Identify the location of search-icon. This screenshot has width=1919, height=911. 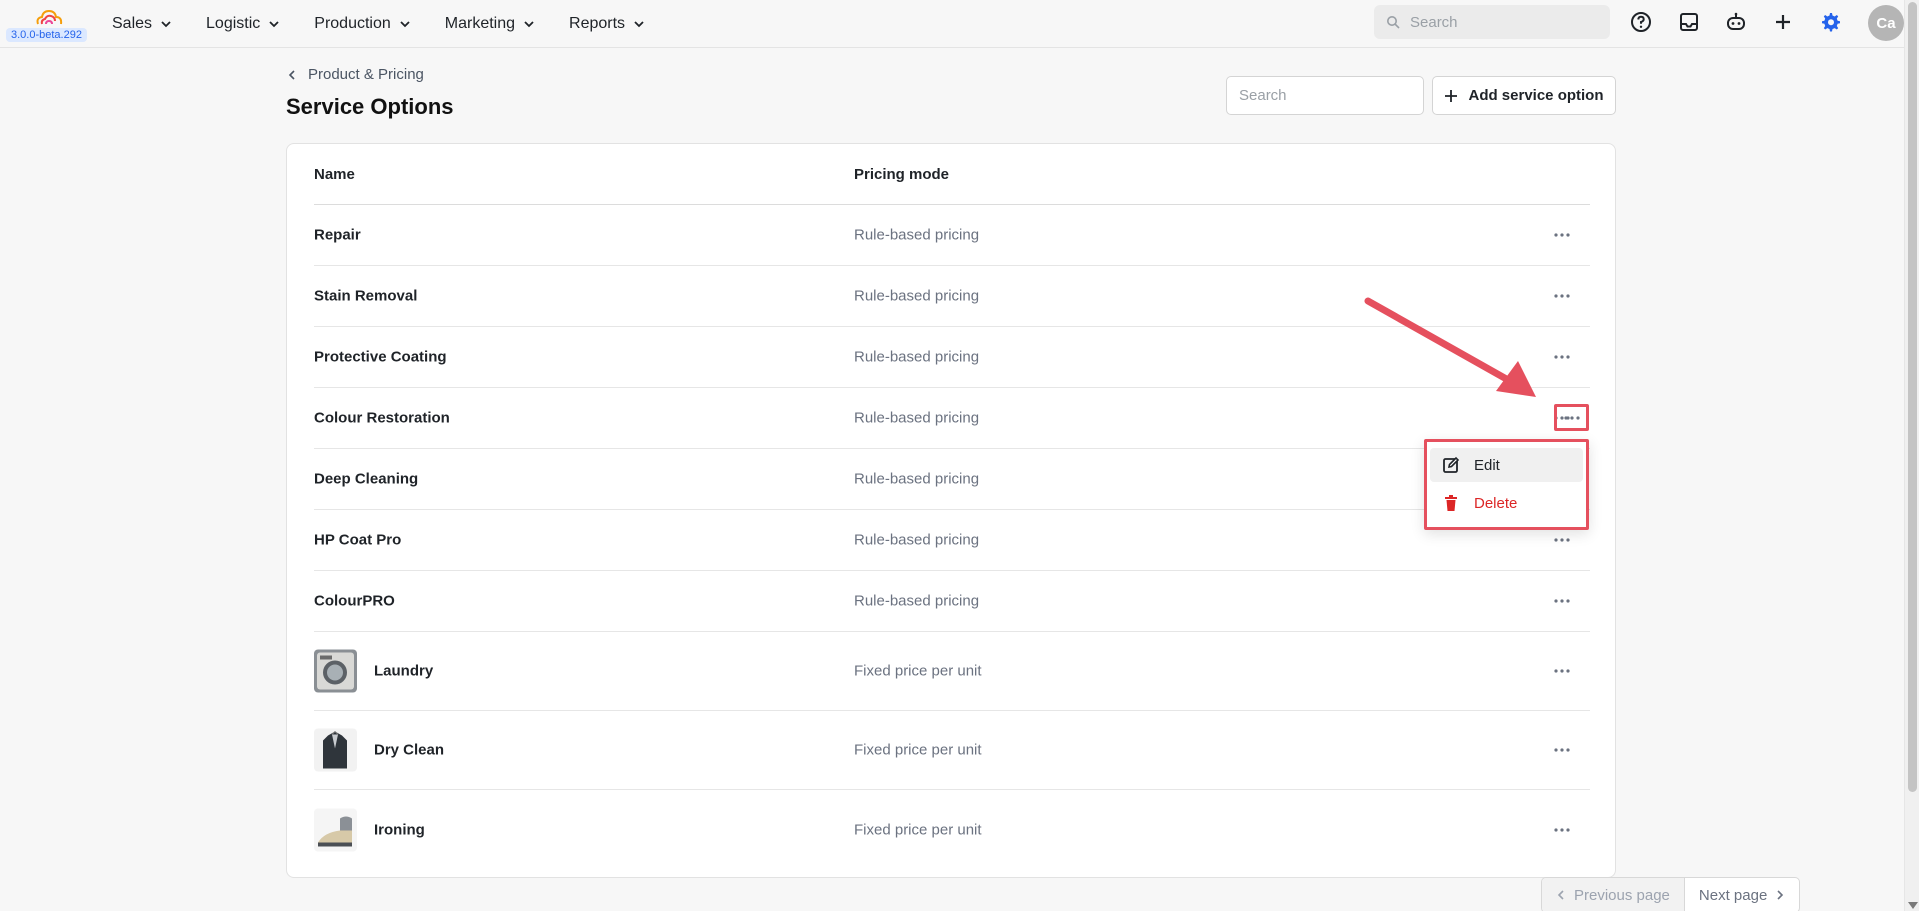
(1393, 22).